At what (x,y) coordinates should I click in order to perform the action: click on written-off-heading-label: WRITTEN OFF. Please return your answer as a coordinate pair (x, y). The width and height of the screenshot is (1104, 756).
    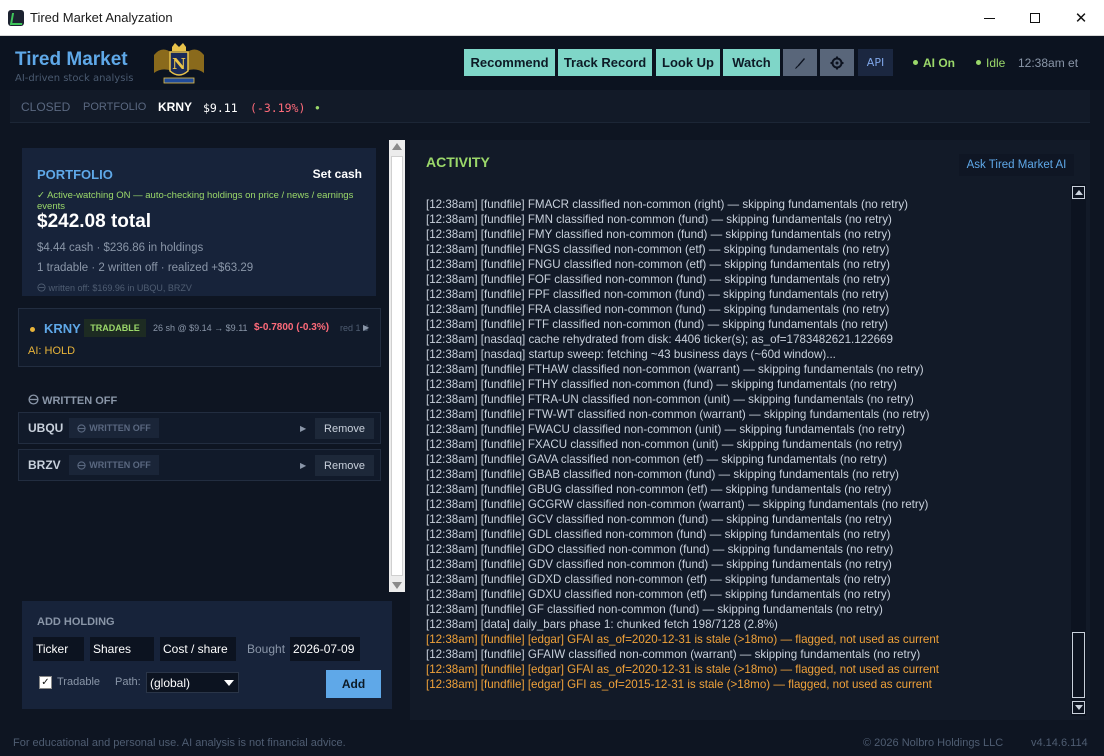
    Looking at the image, I should click on (80, 401).